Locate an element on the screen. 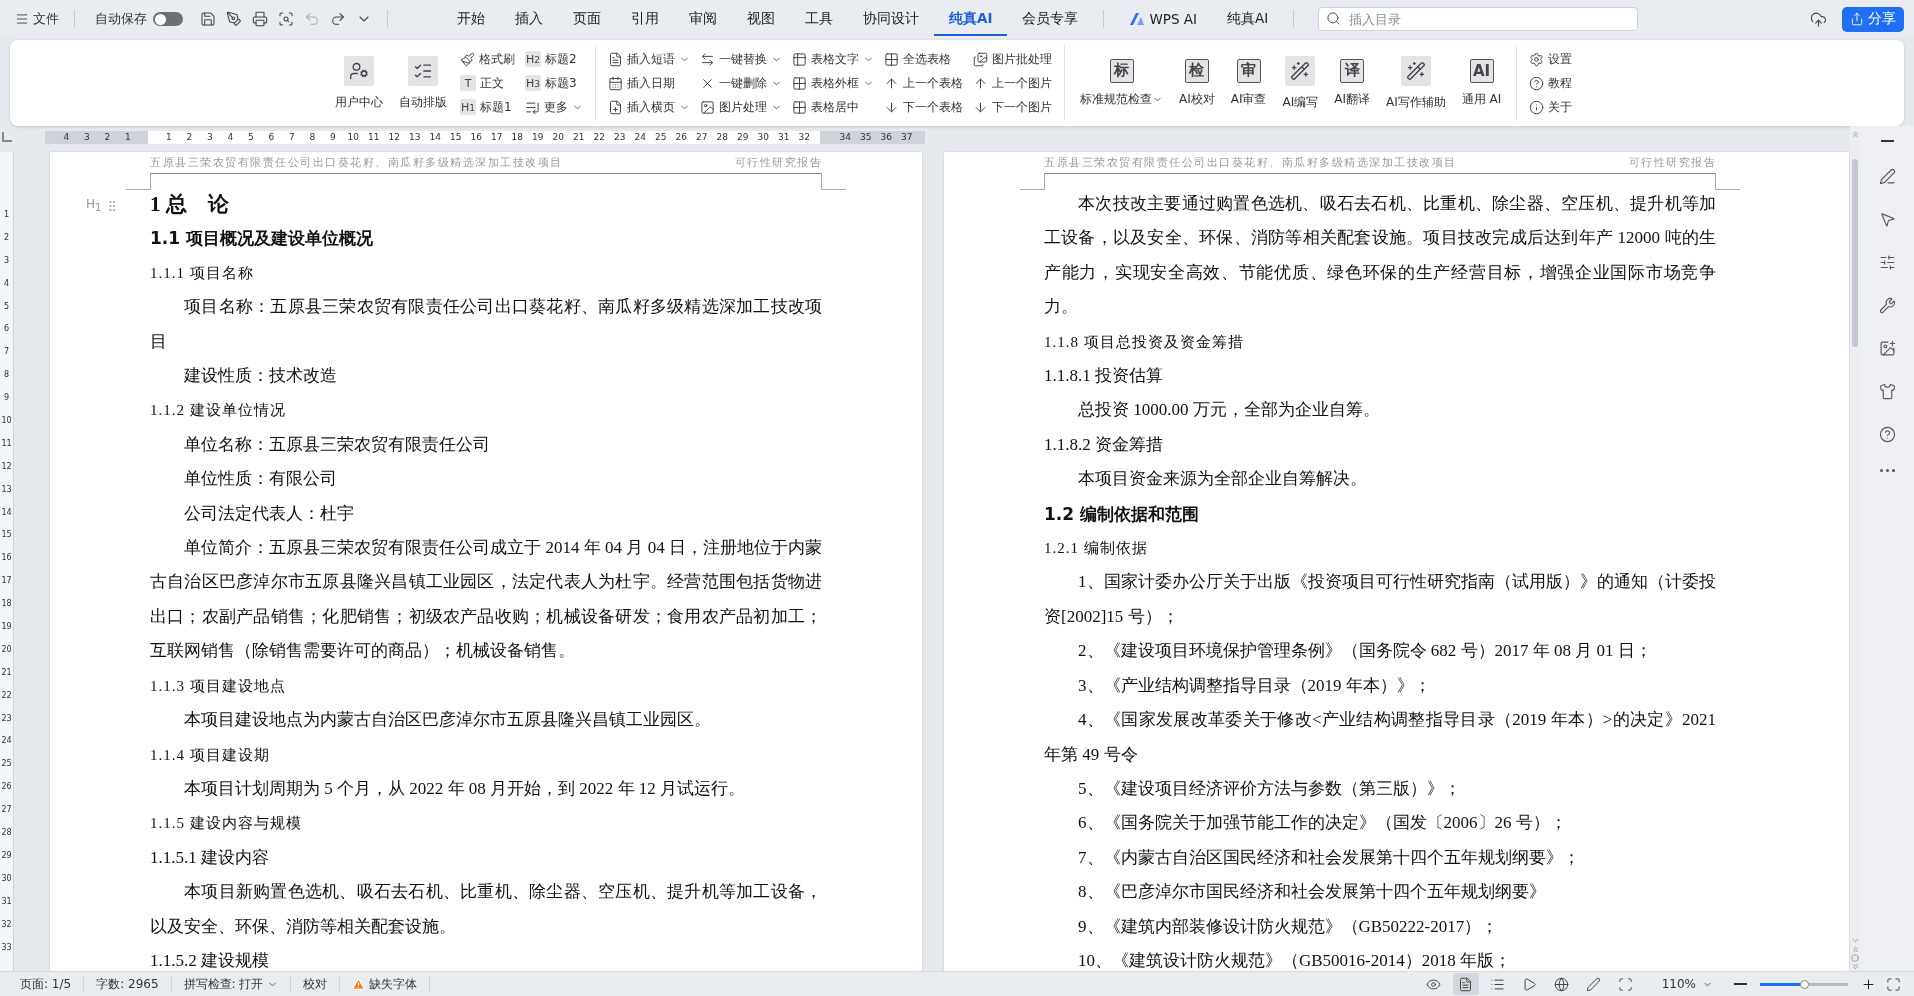 The height and width of the screenshot is (996, 1914). heading: 1 总 论 is located at coordinates (189, 204).